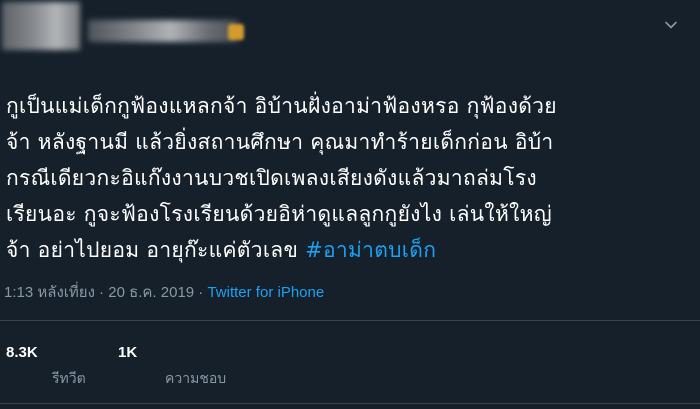 The height and width of the screenshot is (409, 700). What do you see at coordinates (41, 26) in the screenshot?
I see `avatar` at bounding box center [41, 26].